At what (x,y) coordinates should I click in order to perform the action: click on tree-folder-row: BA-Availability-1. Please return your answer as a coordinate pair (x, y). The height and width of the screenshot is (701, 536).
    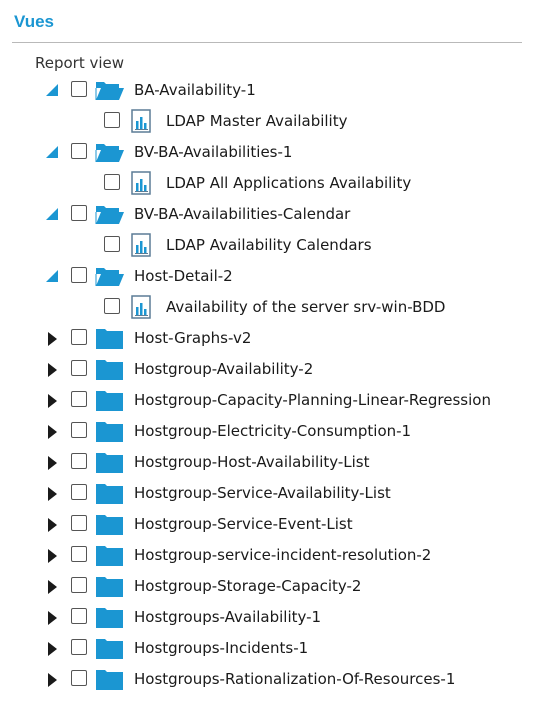
    Looking at the image, I should click on (268, 91).